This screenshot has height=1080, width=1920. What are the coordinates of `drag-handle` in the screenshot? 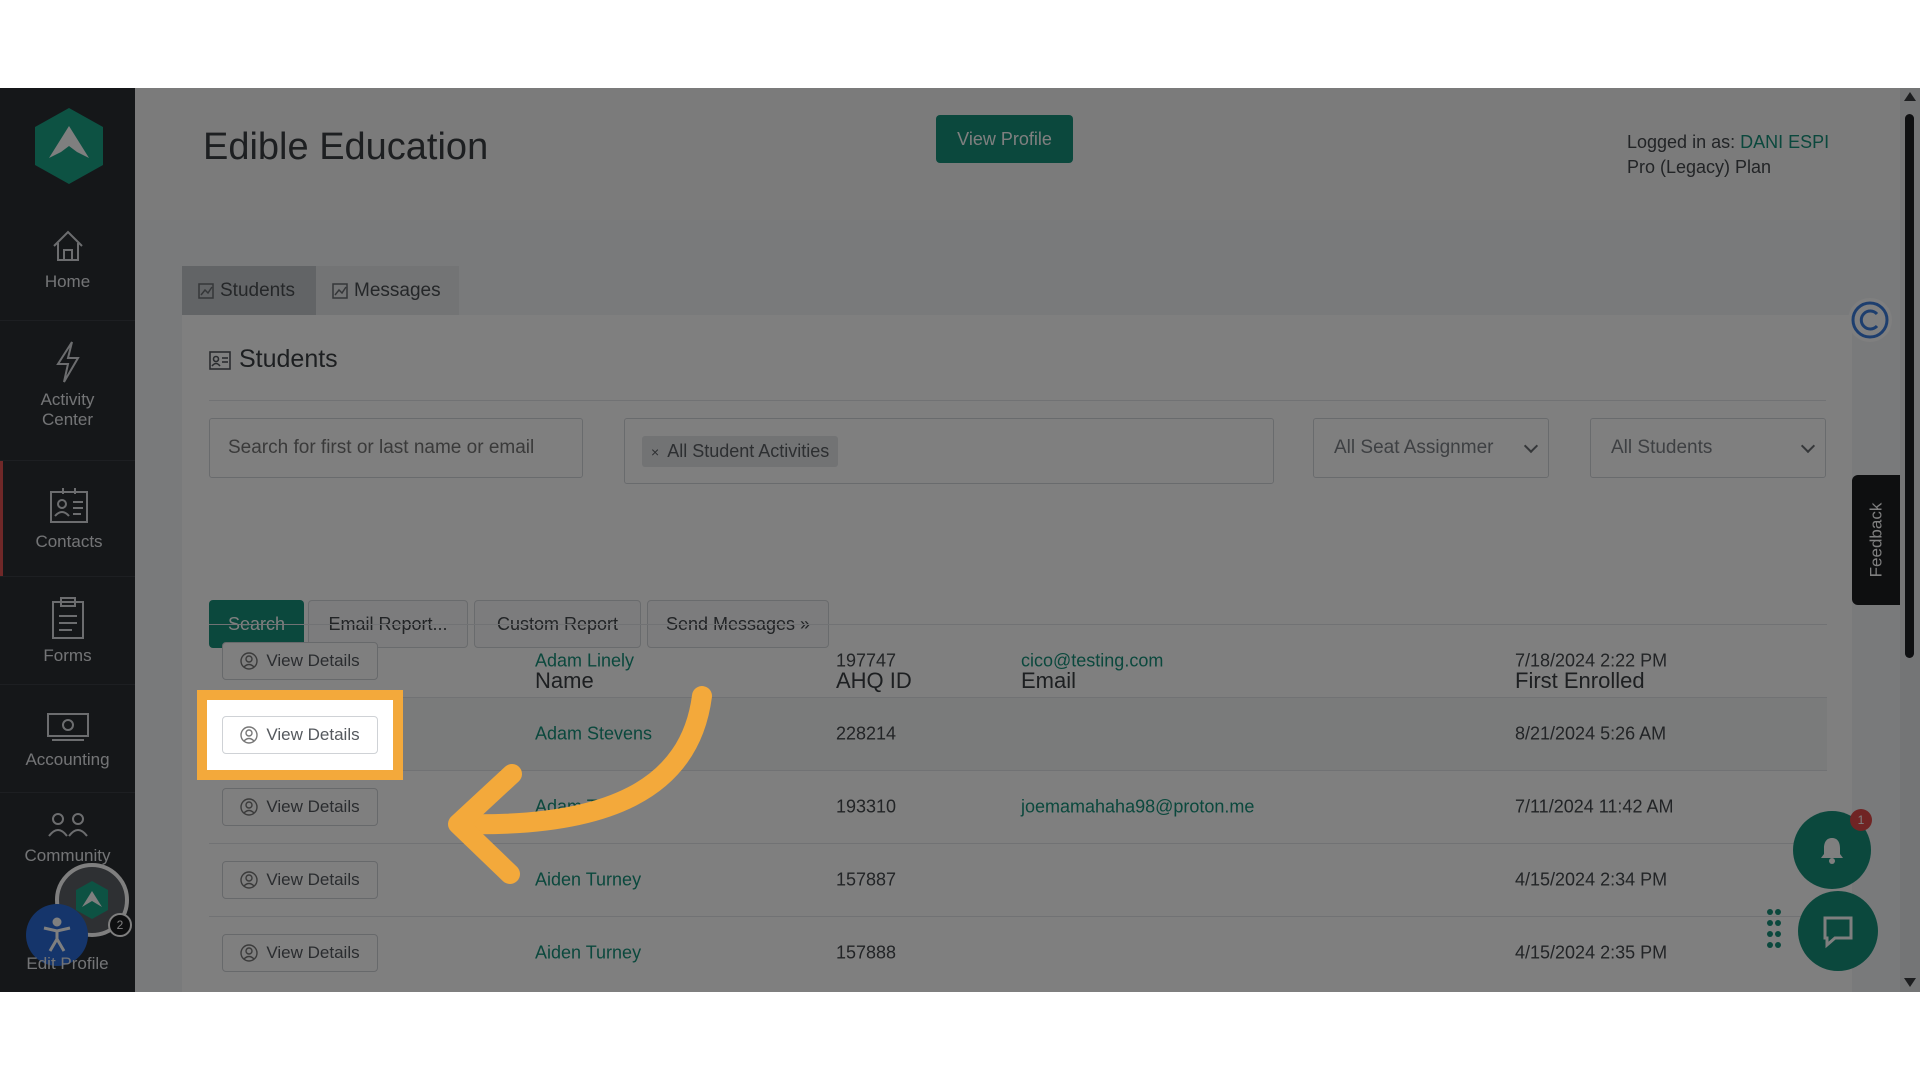 It's located at (1774, 930).